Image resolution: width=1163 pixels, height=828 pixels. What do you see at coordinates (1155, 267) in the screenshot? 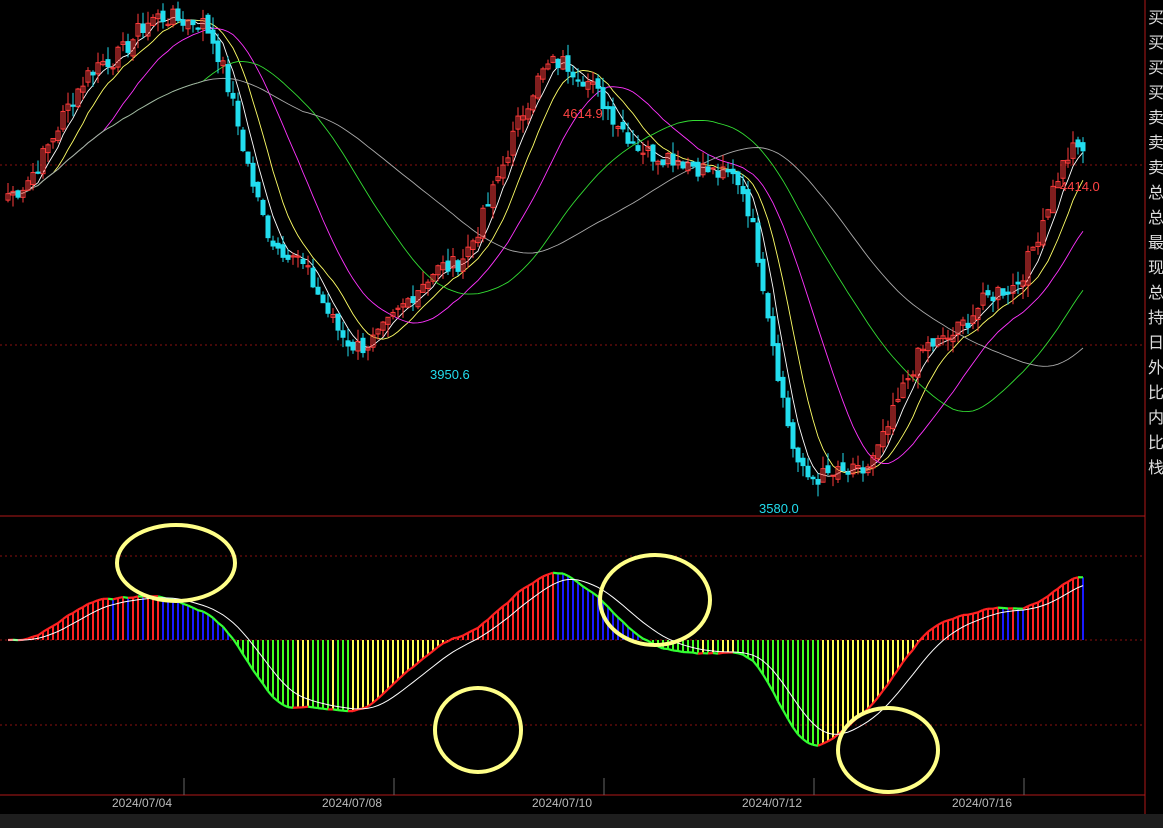
I see `side-label: 现` at bounding box center [1155, 267].